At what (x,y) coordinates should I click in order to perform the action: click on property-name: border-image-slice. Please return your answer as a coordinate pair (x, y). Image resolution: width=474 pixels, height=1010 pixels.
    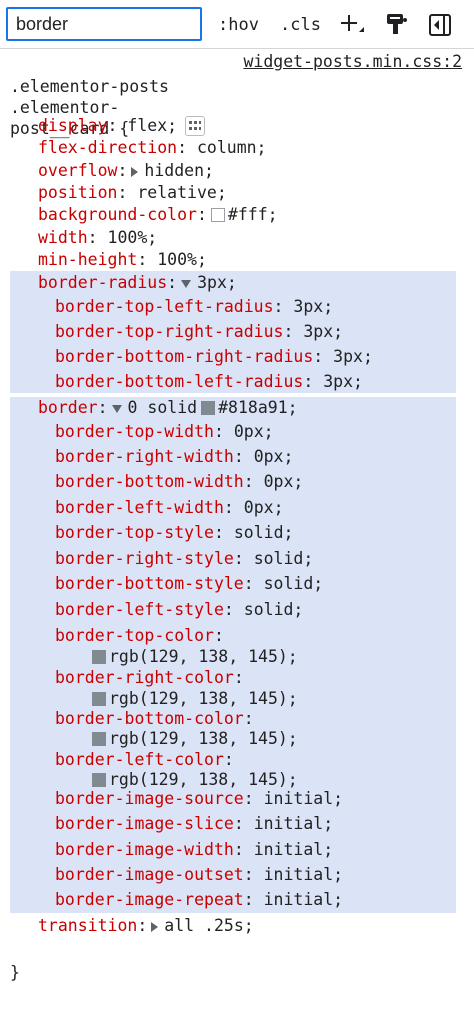
    Looking at the image, I should click on (144, 823).